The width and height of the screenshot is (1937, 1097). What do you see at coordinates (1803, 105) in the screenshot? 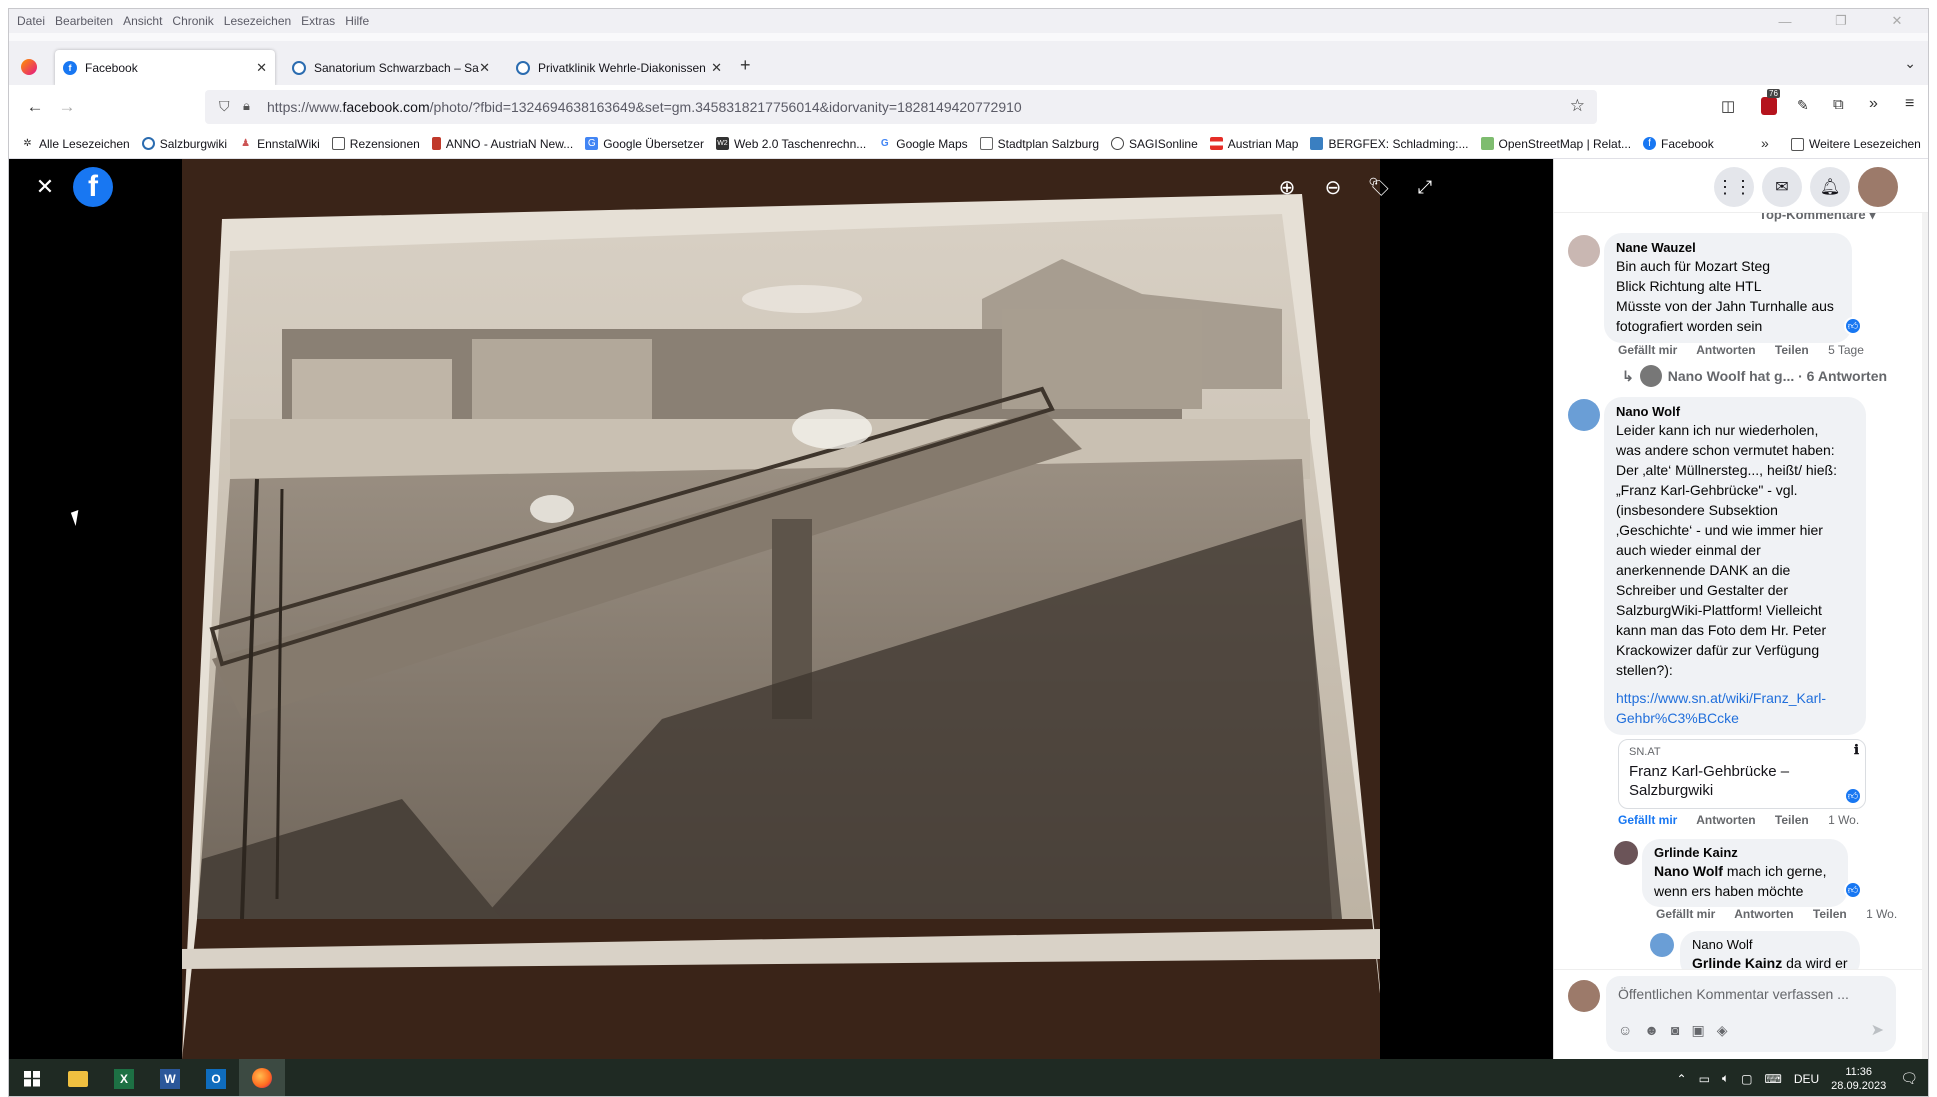
I see `extension-icon: ✎` at bounding box center [1803, 105].